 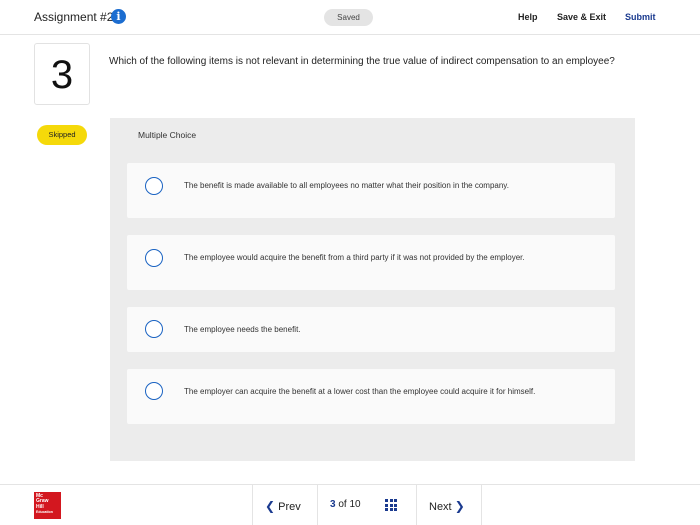 What do you see at coordinates (167, 135) in the screenshot?
I see `question-type-label: Multiple Choice` at bounding box center [167, 135].